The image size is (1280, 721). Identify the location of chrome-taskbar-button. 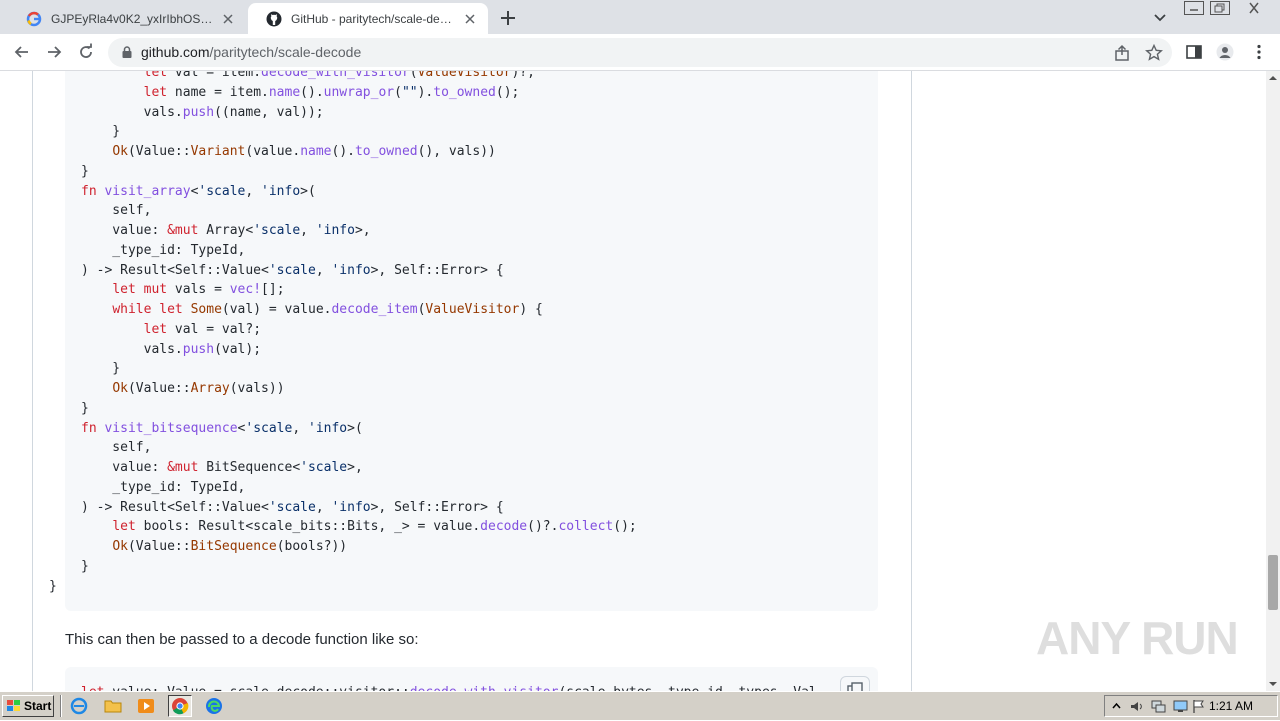
(180, 706).